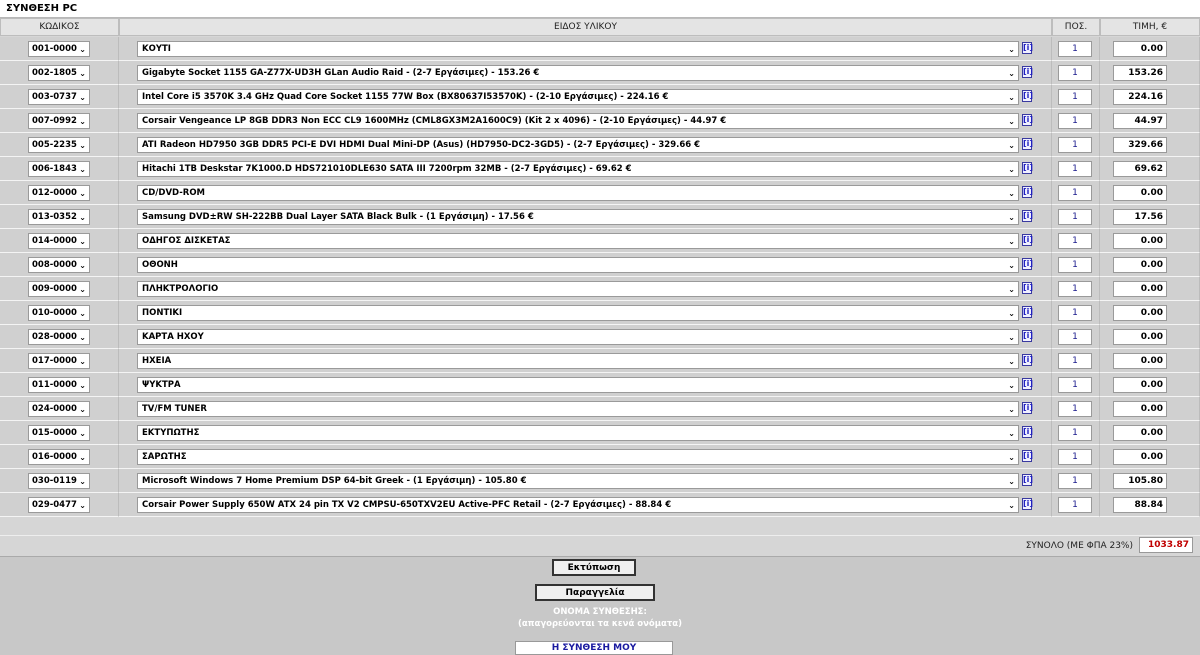 The image size is (1200, 655). Describe the element at coordinates (59, 361) in the screenshot. I see `code-select: 017-0000 ⌄` at that location.